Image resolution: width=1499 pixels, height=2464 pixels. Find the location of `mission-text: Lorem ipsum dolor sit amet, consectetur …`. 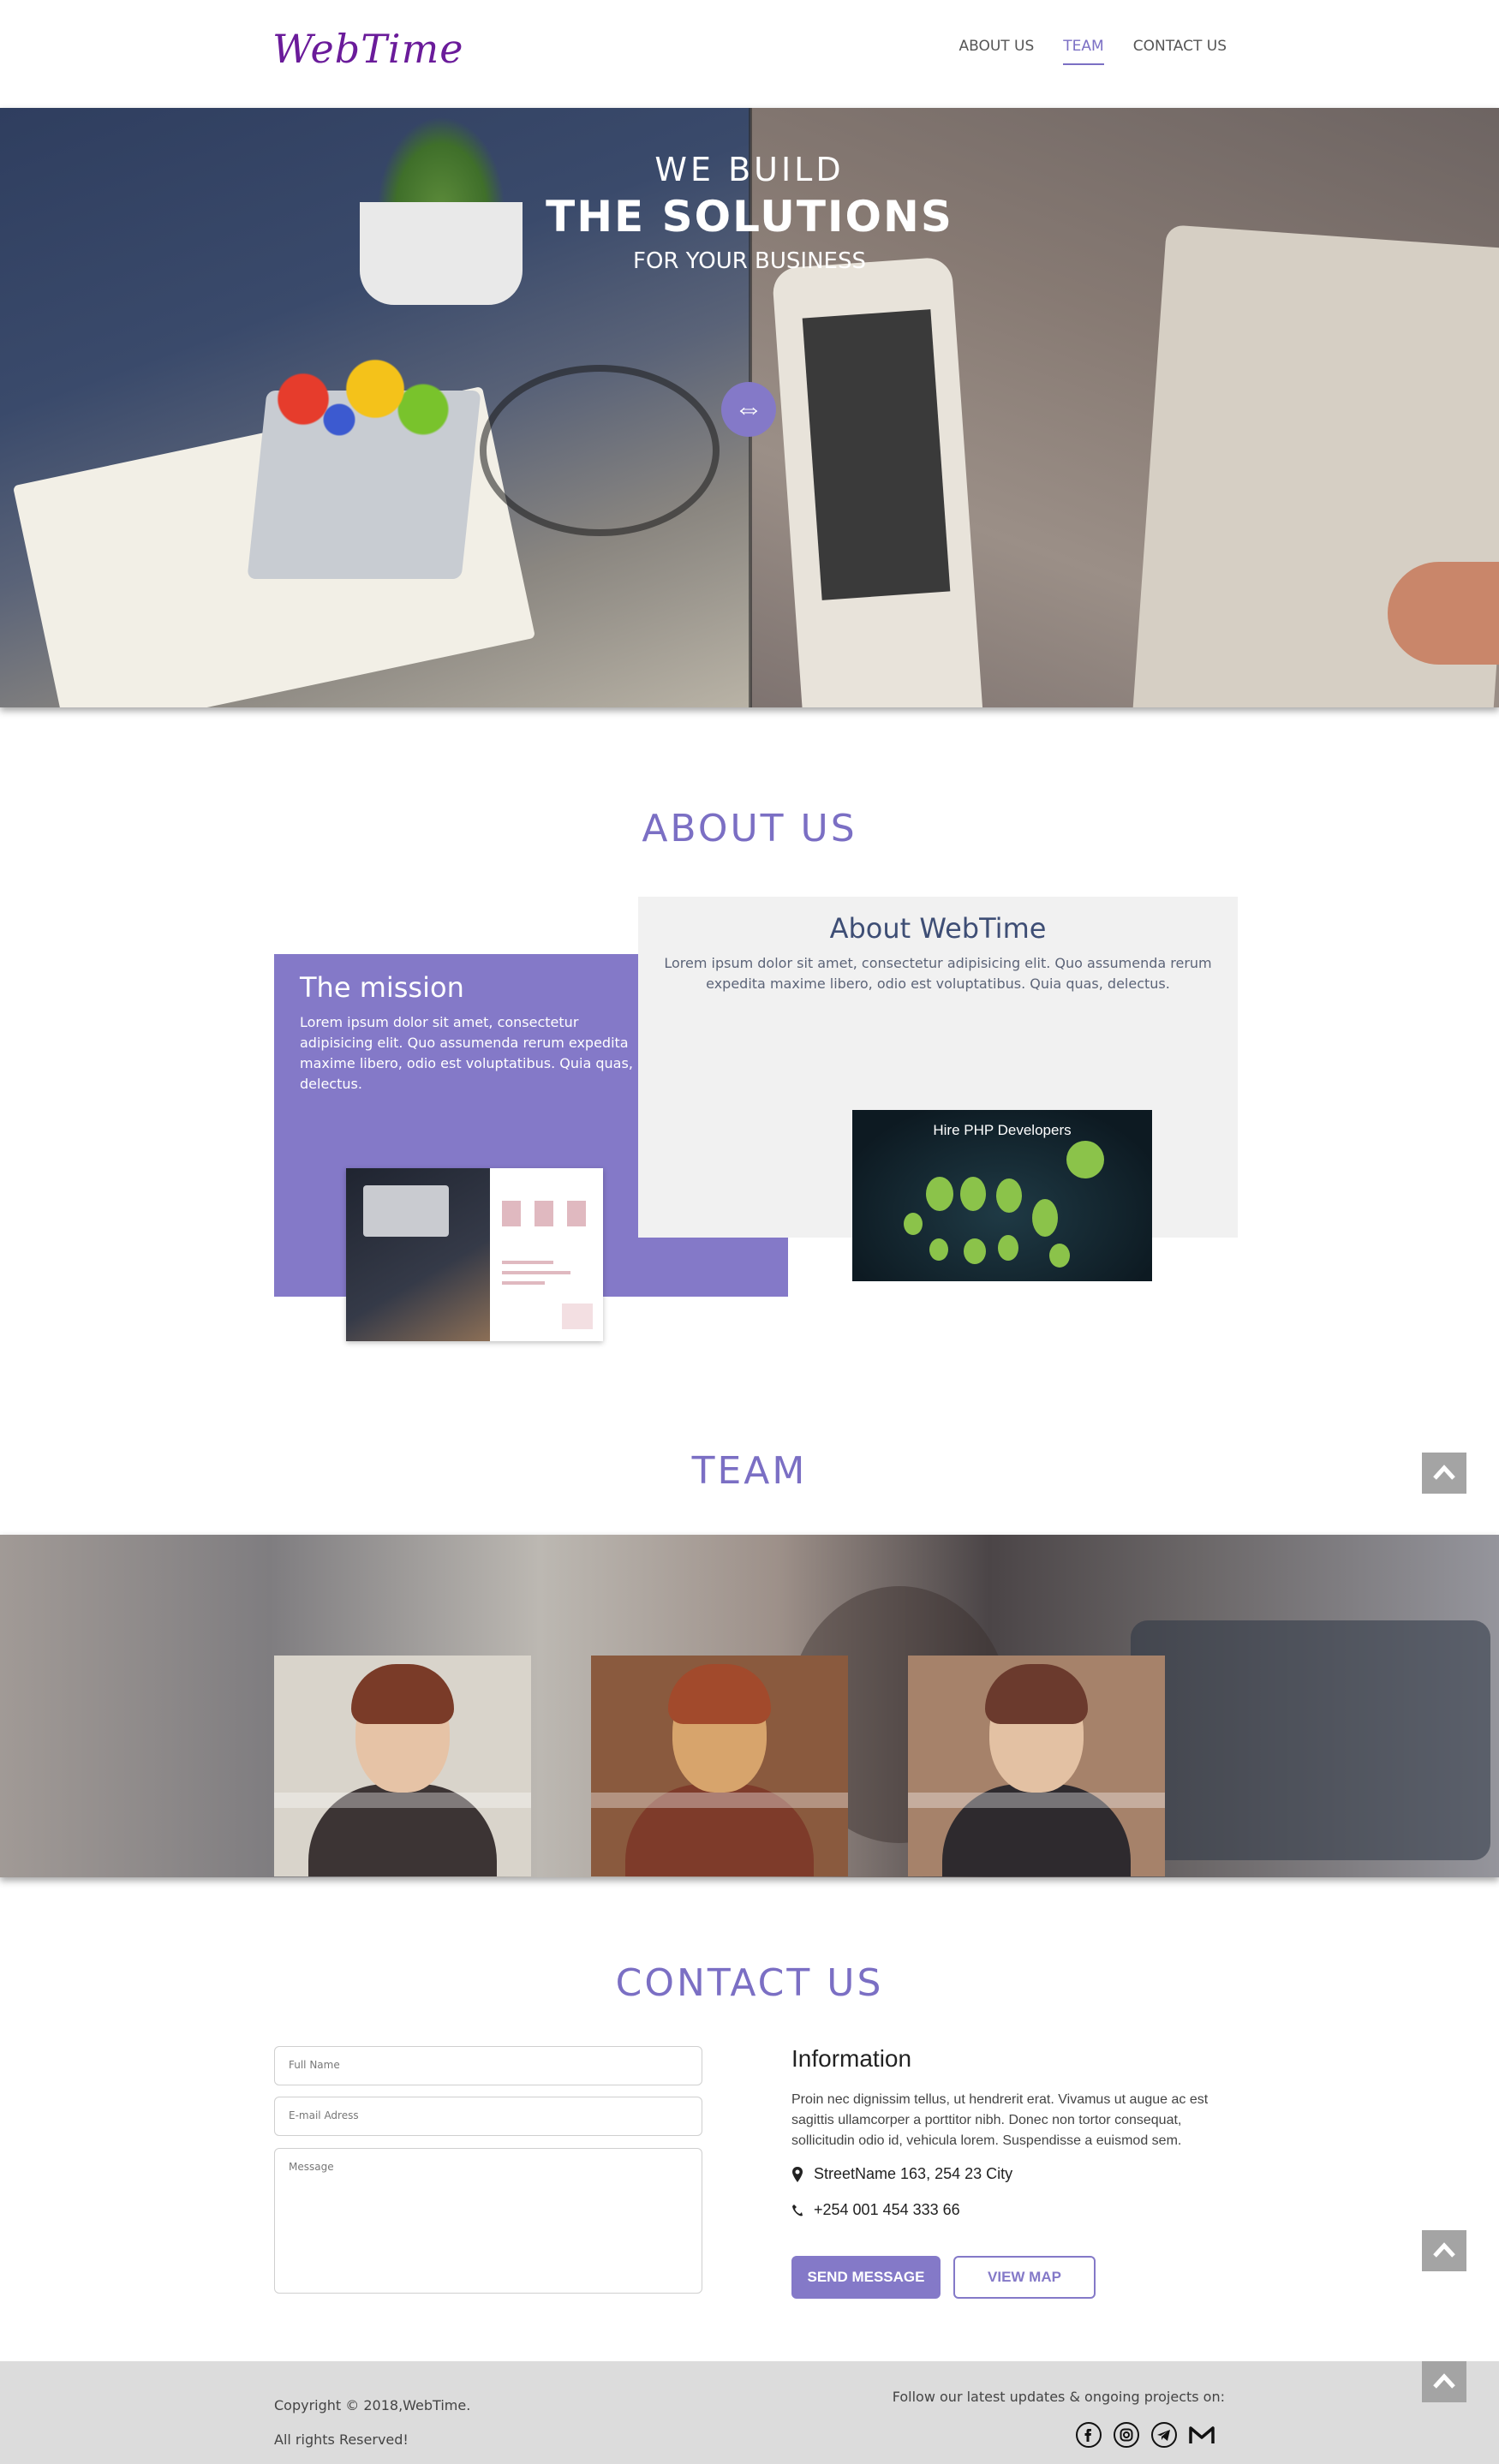

mission-text: Lorem ipsum dolor sit amet, consectetur … is located at coordinates (466, 1053).